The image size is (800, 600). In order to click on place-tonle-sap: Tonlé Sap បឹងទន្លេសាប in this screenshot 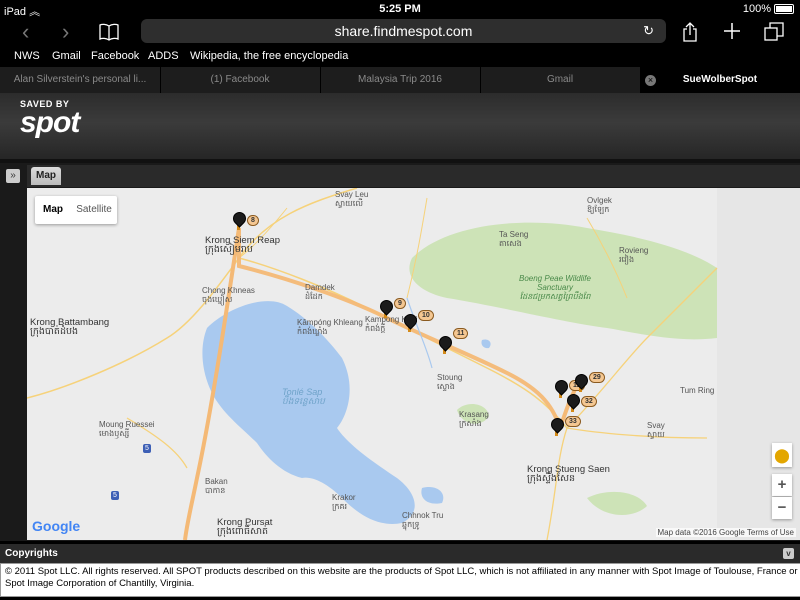, I will do `click(303, 396)`.